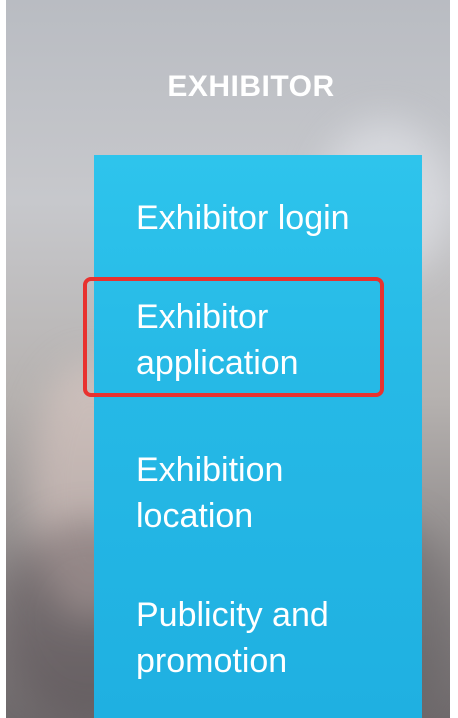  I want to click on menu-item-publicity-promotion: Publicity and promotion, so click(244, 638).